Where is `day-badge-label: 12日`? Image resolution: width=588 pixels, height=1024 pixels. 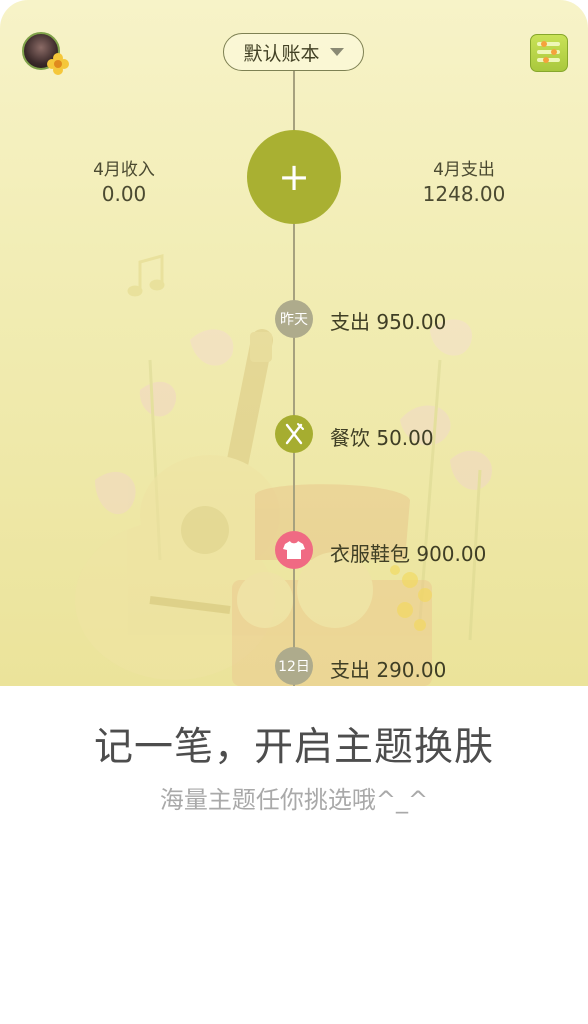 day-badge-label: 12日 is located at coordinates (294, 667).